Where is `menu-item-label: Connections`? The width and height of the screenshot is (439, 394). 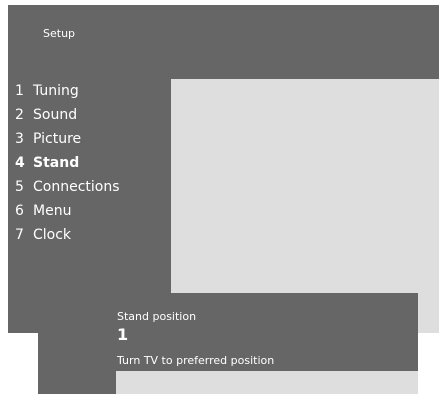
menu-item-label: Connections is located at coordinates (76, 187).